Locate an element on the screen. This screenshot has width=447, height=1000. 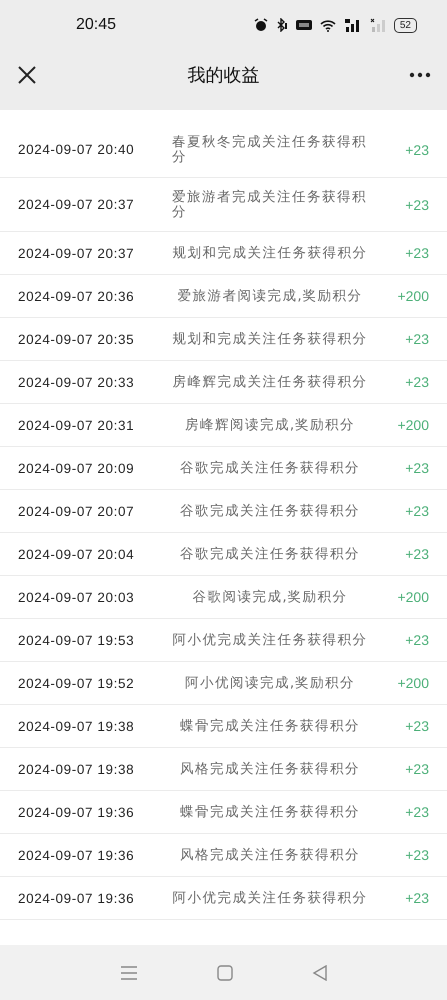
close-icon is located at coordinates (27, 75).